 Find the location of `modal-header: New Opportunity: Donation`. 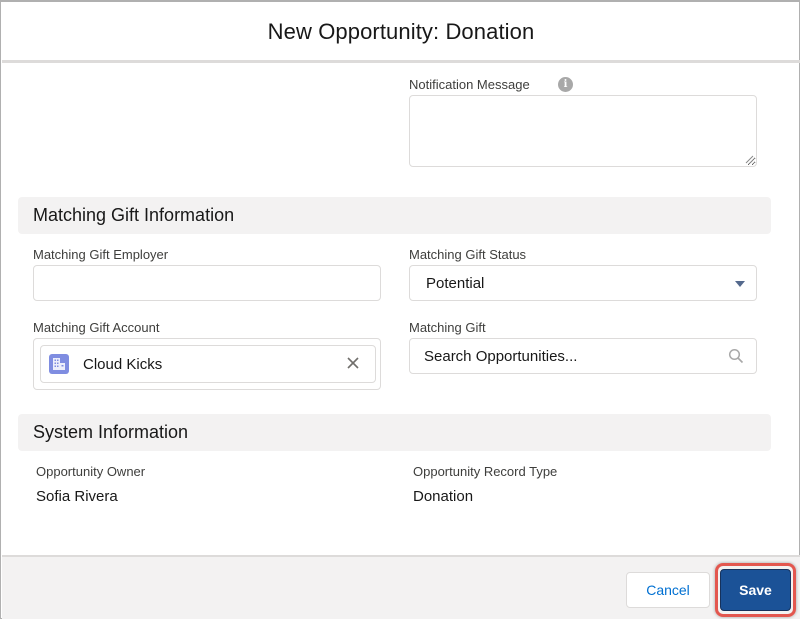

modal-header: New Opportunity: Donation is located at coordinates (401, 33).